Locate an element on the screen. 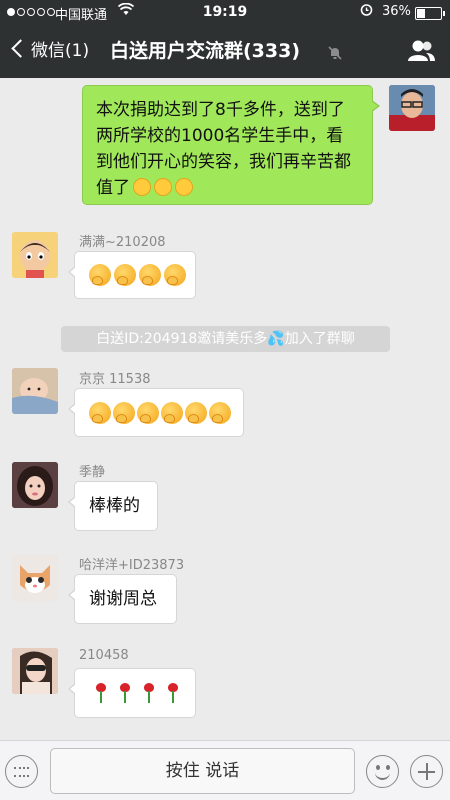 The width and height of the screenshot is (450, 800). hold-to-talk-button: 按住 说话 is located at coordinates (202, 771).